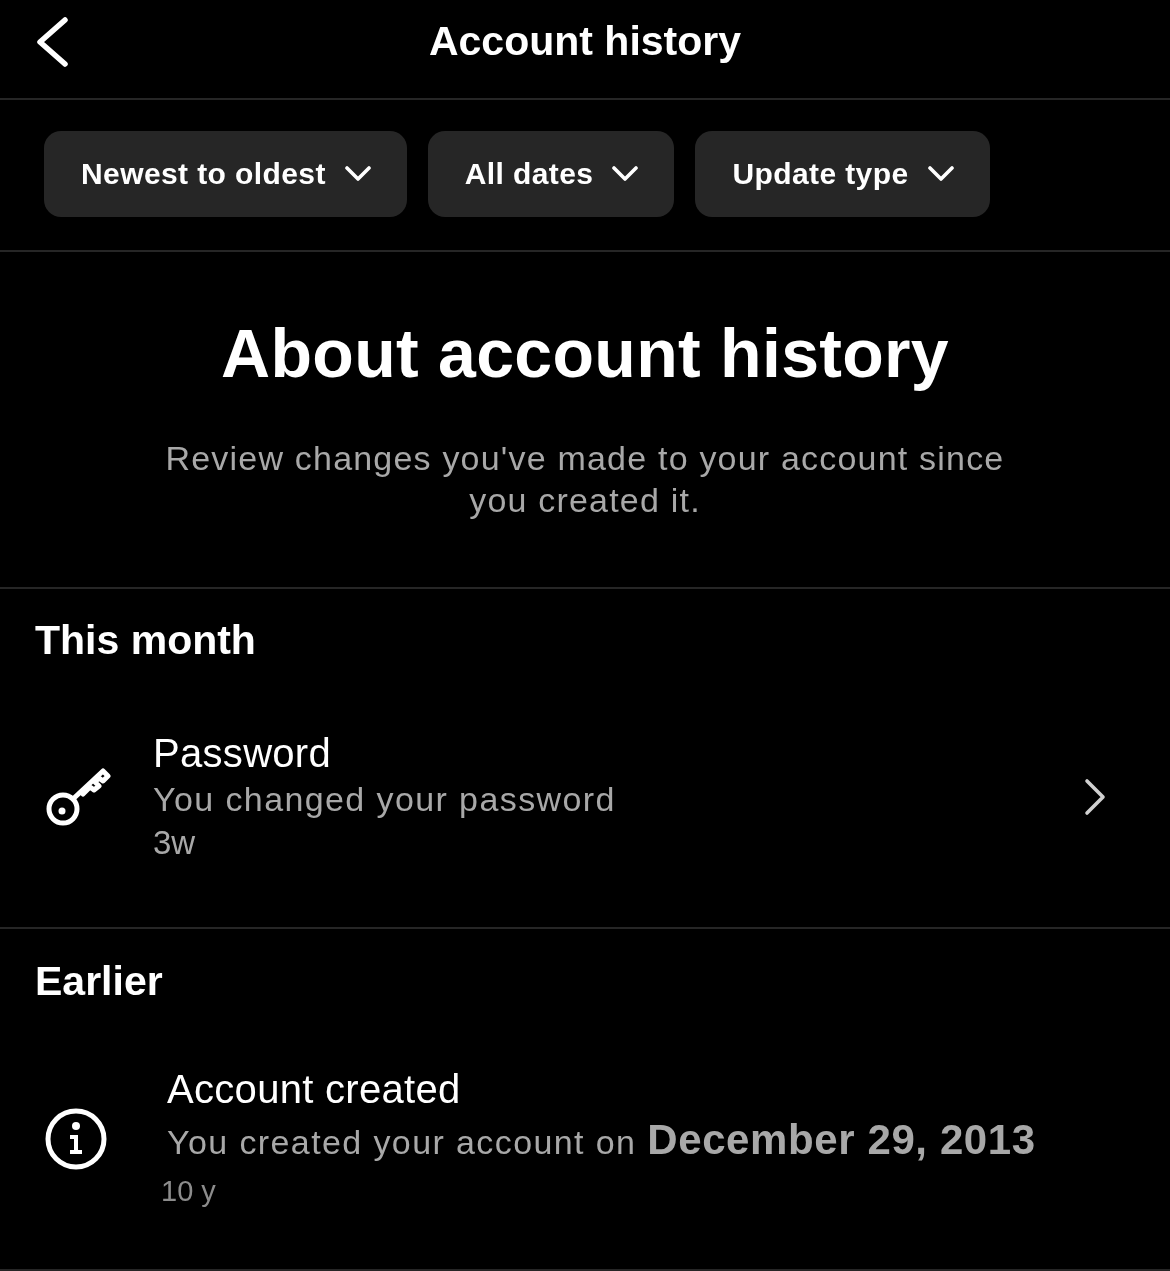 The height and width of the screenshot is (1271, 1170). Describe the element at coordinates (384, 799) in the screenshot. I see `item-subtitle: You changed your password` at that location.